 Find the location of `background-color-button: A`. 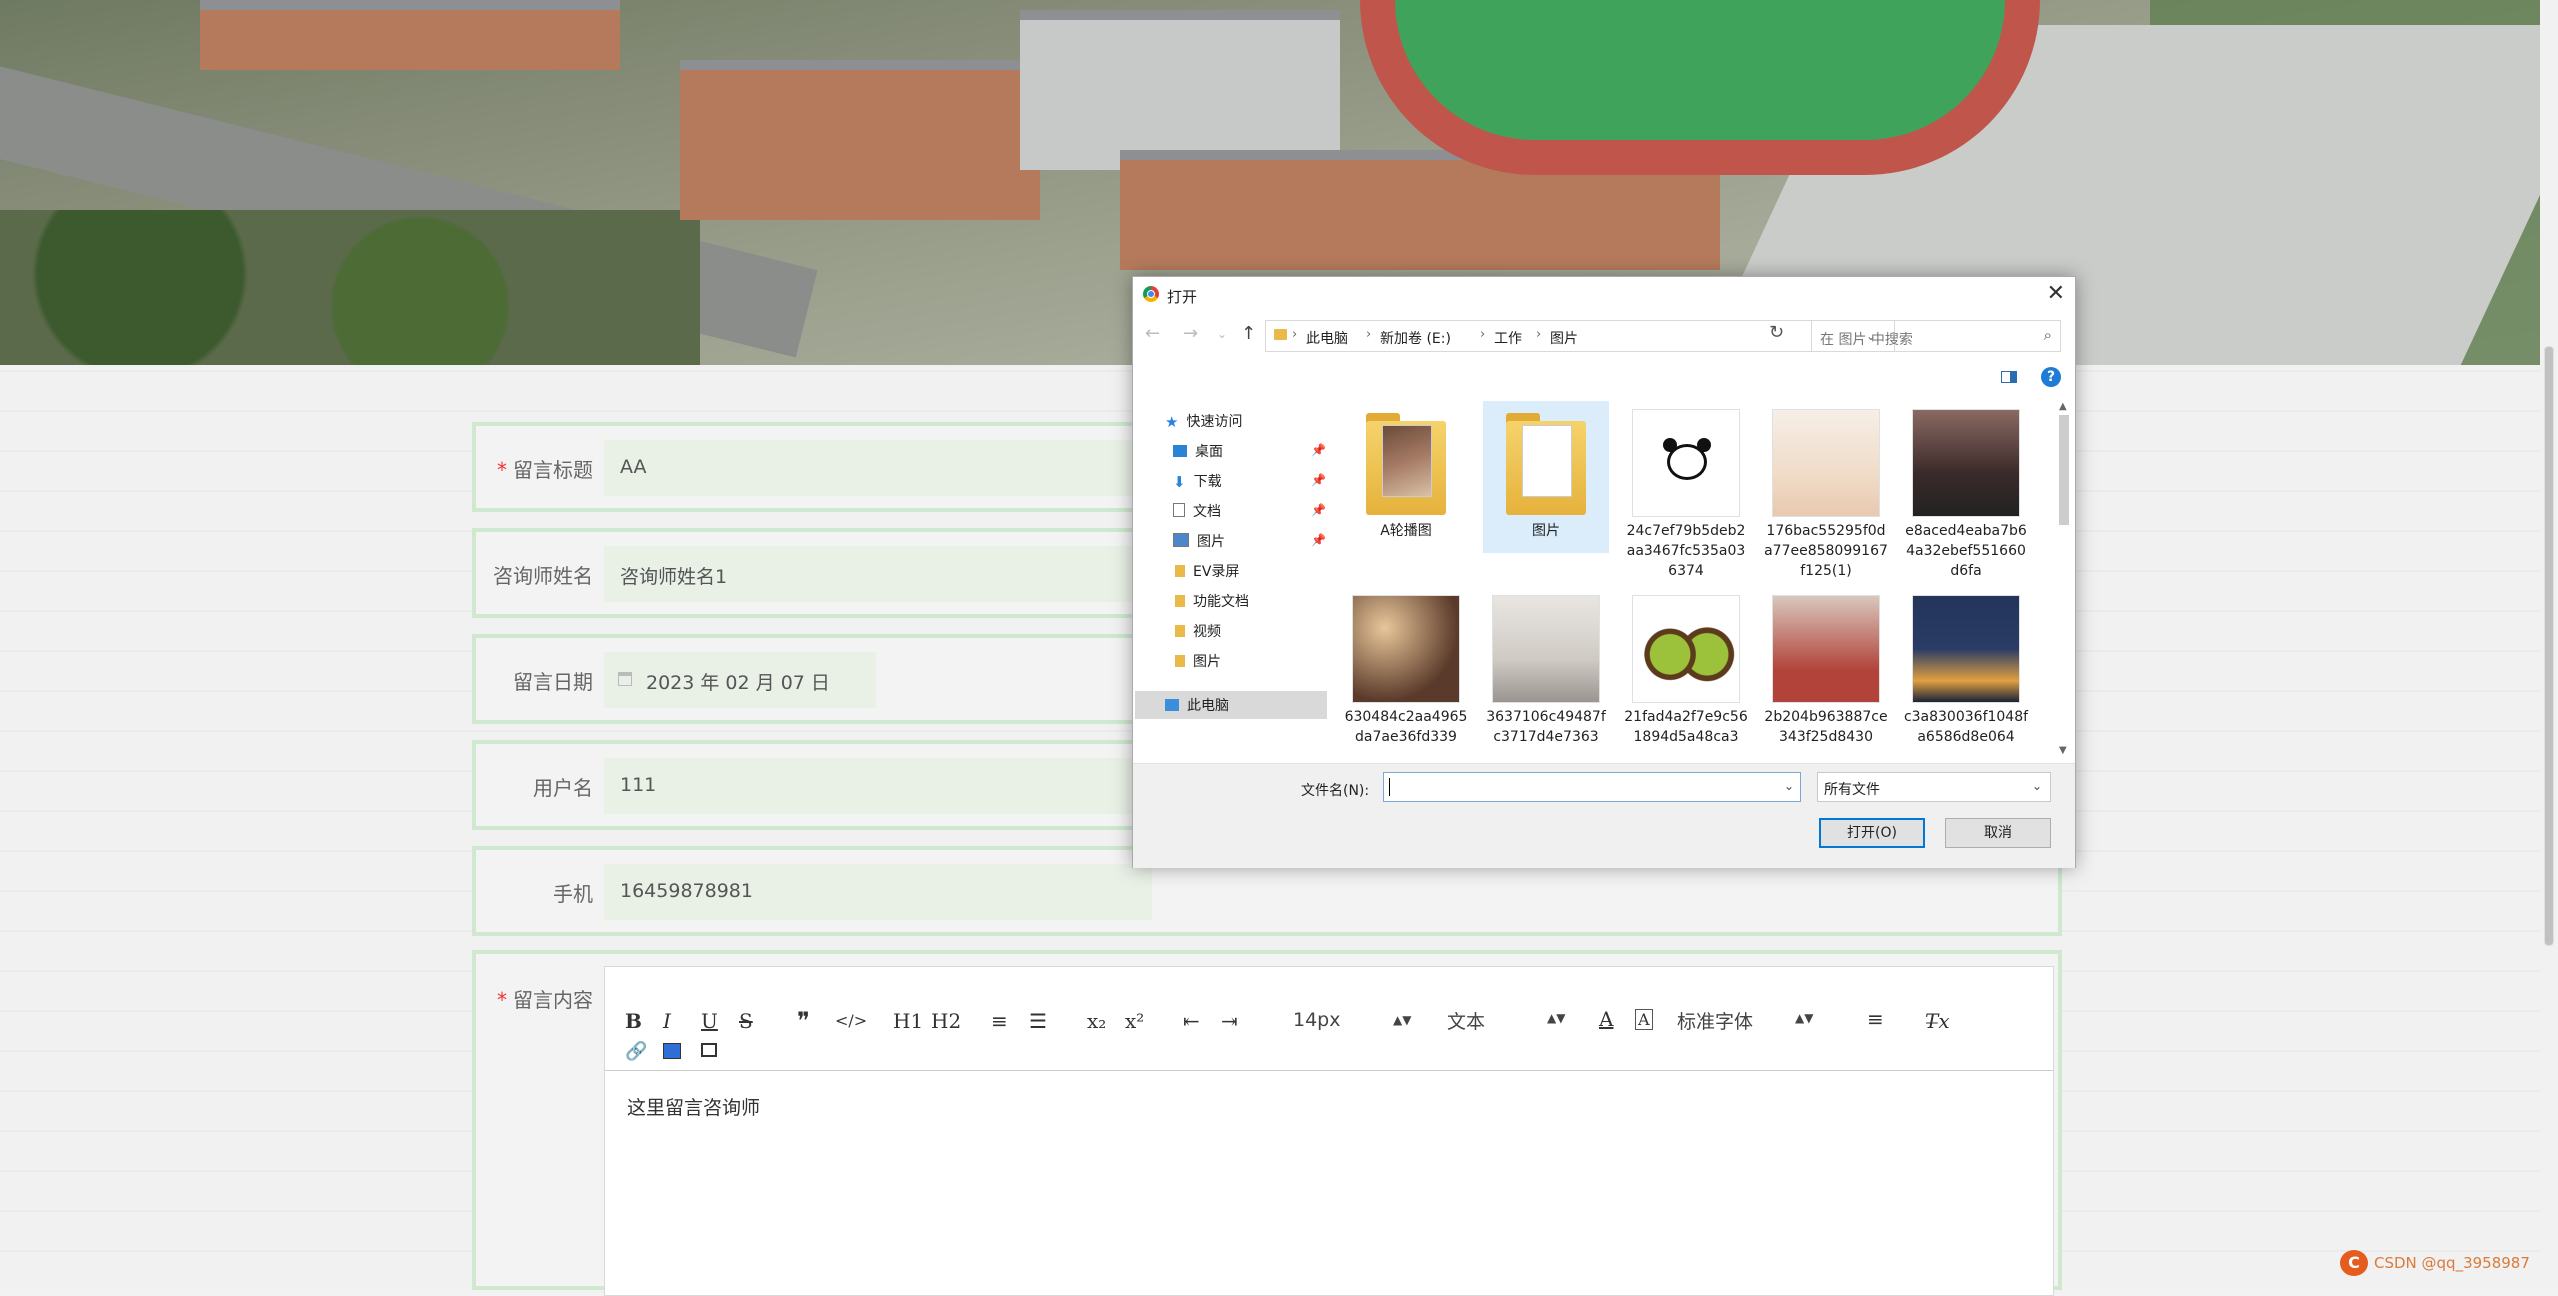

background-color-button: A is located at coordinates (1644, 1019).